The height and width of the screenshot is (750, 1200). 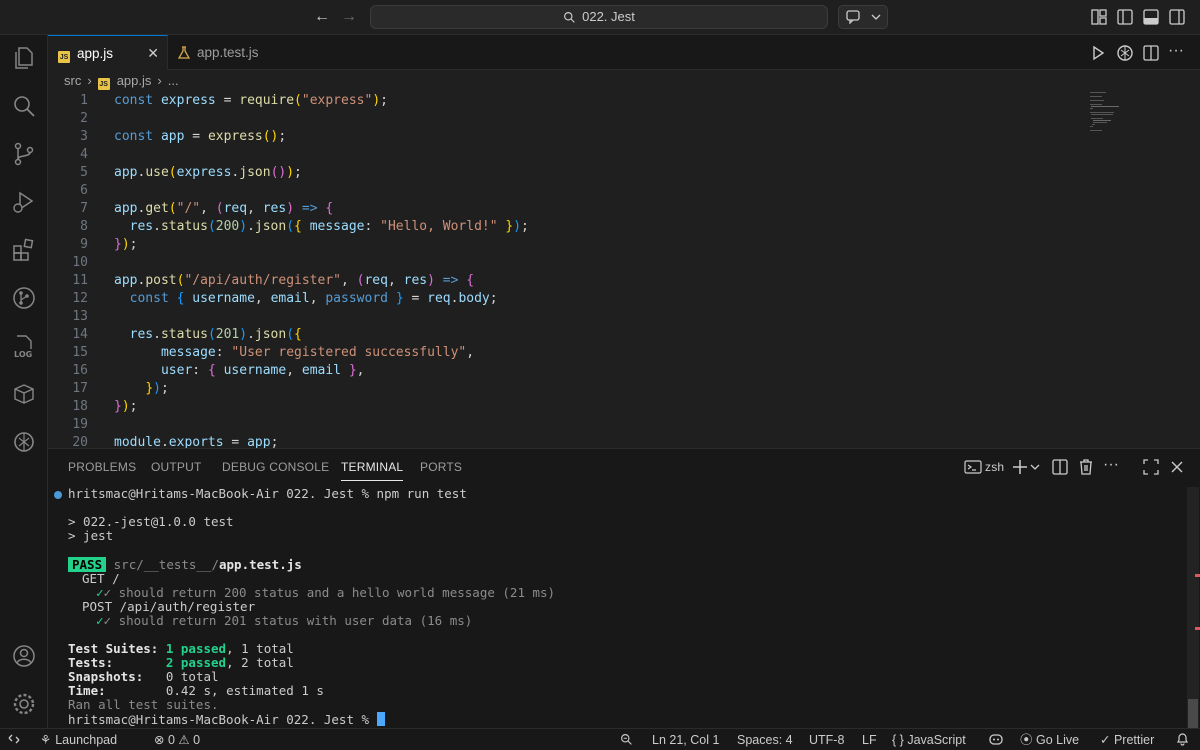 I want to click on prompt-status-dot, so click(x=58, y=495).